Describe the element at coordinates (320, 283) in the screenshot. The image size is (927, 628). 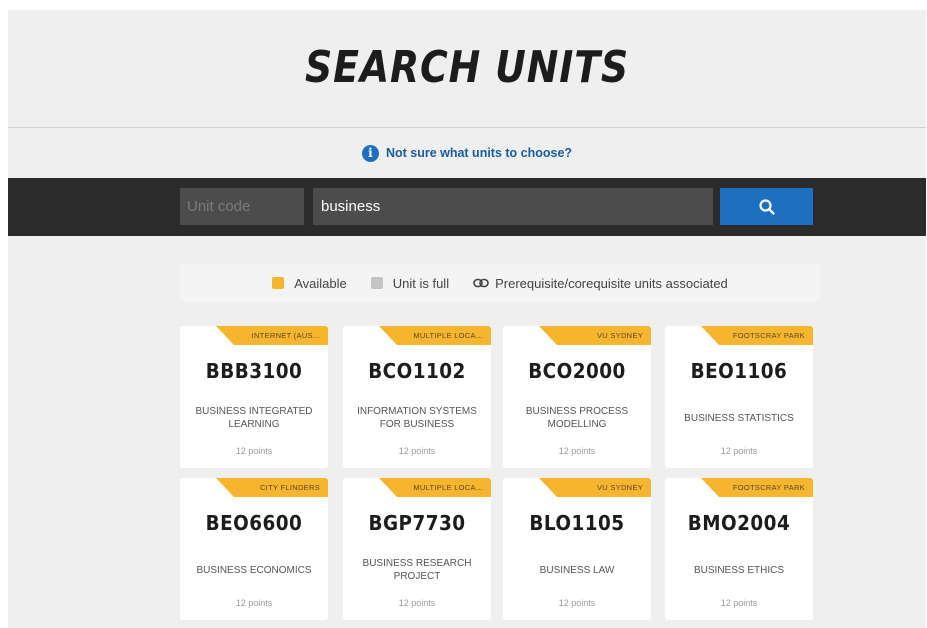
I see `legend-available-label: Available` at that location.